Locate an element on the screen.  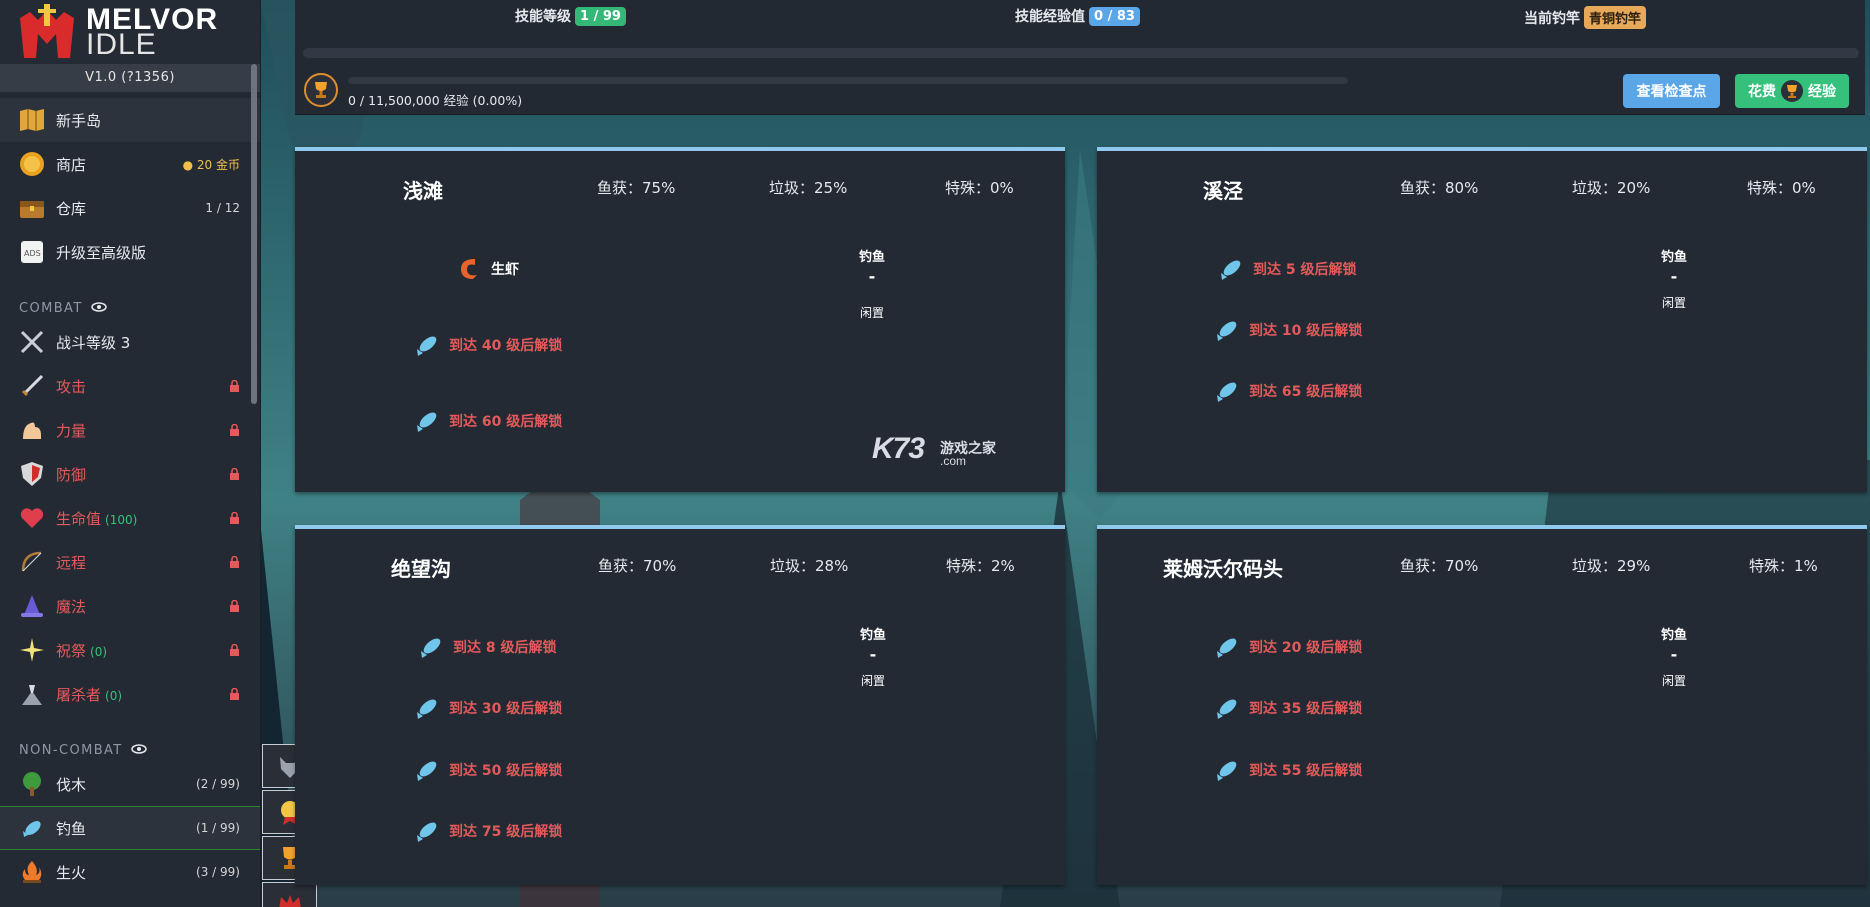
sidebar: MELVOR IDLE V1.0 (?1356) 新手岛 商店 ● 20 金币 is located at coordinates (130, 453).